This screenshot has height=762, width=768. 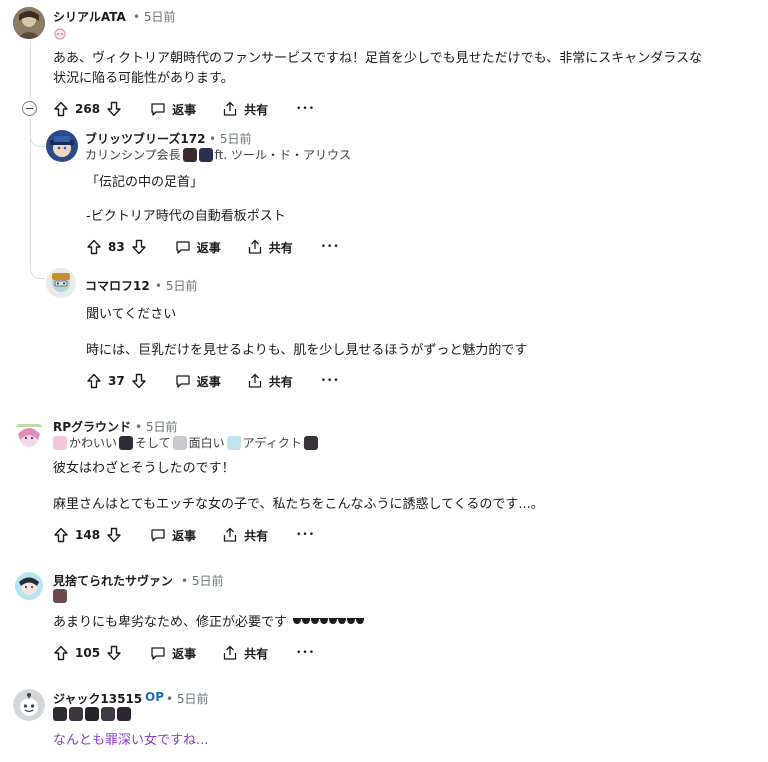 I want to click on comment-text: 聞いてください, so click(x=131, y=314).